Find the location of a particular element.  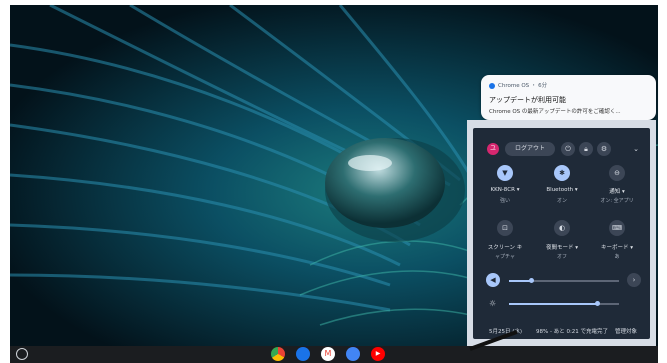

keyboard-icon: ⌨ is located at coordinates (617, 228).